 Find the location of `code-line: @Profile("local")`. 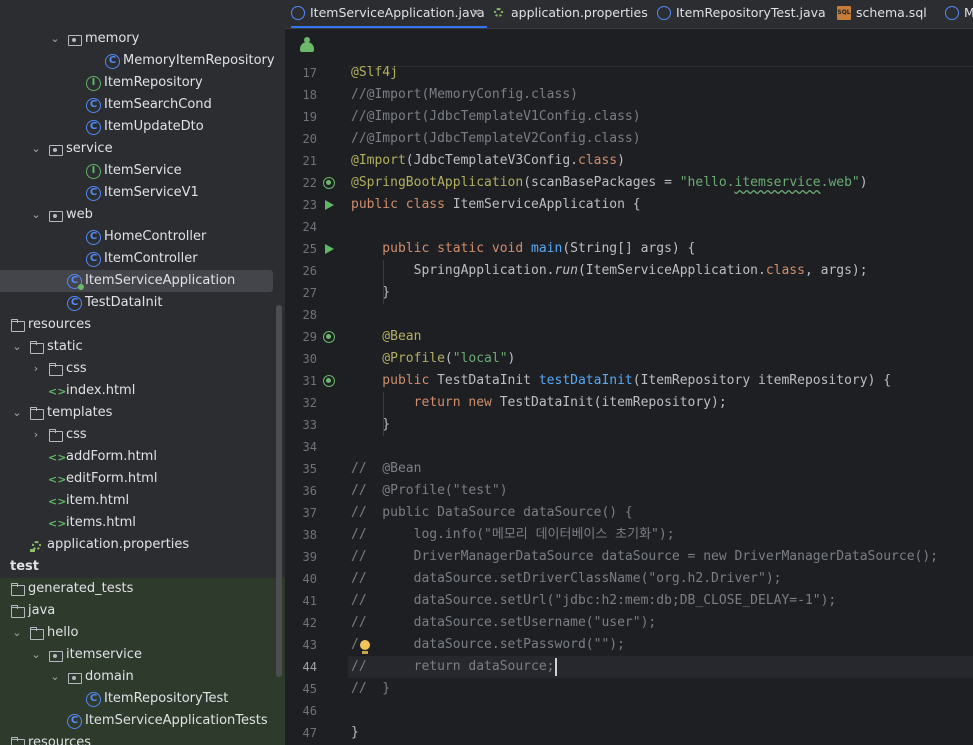

code-line: @Profile("local") is located at coordinates (660, 359).